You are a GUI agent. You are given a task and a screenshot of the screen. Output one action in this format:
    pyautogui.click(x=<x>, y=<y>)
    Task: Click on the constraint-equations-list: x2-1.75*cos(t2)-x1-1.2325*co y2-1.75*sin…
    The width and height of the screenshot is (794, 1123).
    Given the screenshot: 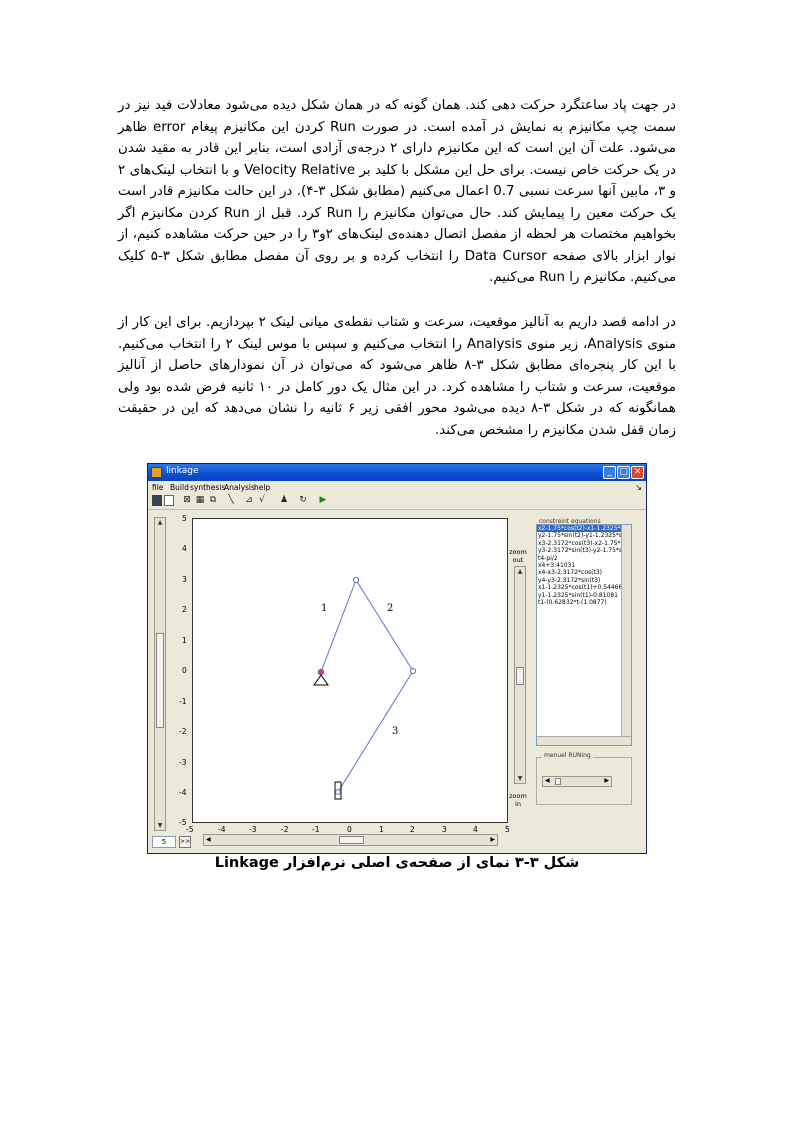 What is the action you would take?
    pyautogui.click(x=584, y=635)
    